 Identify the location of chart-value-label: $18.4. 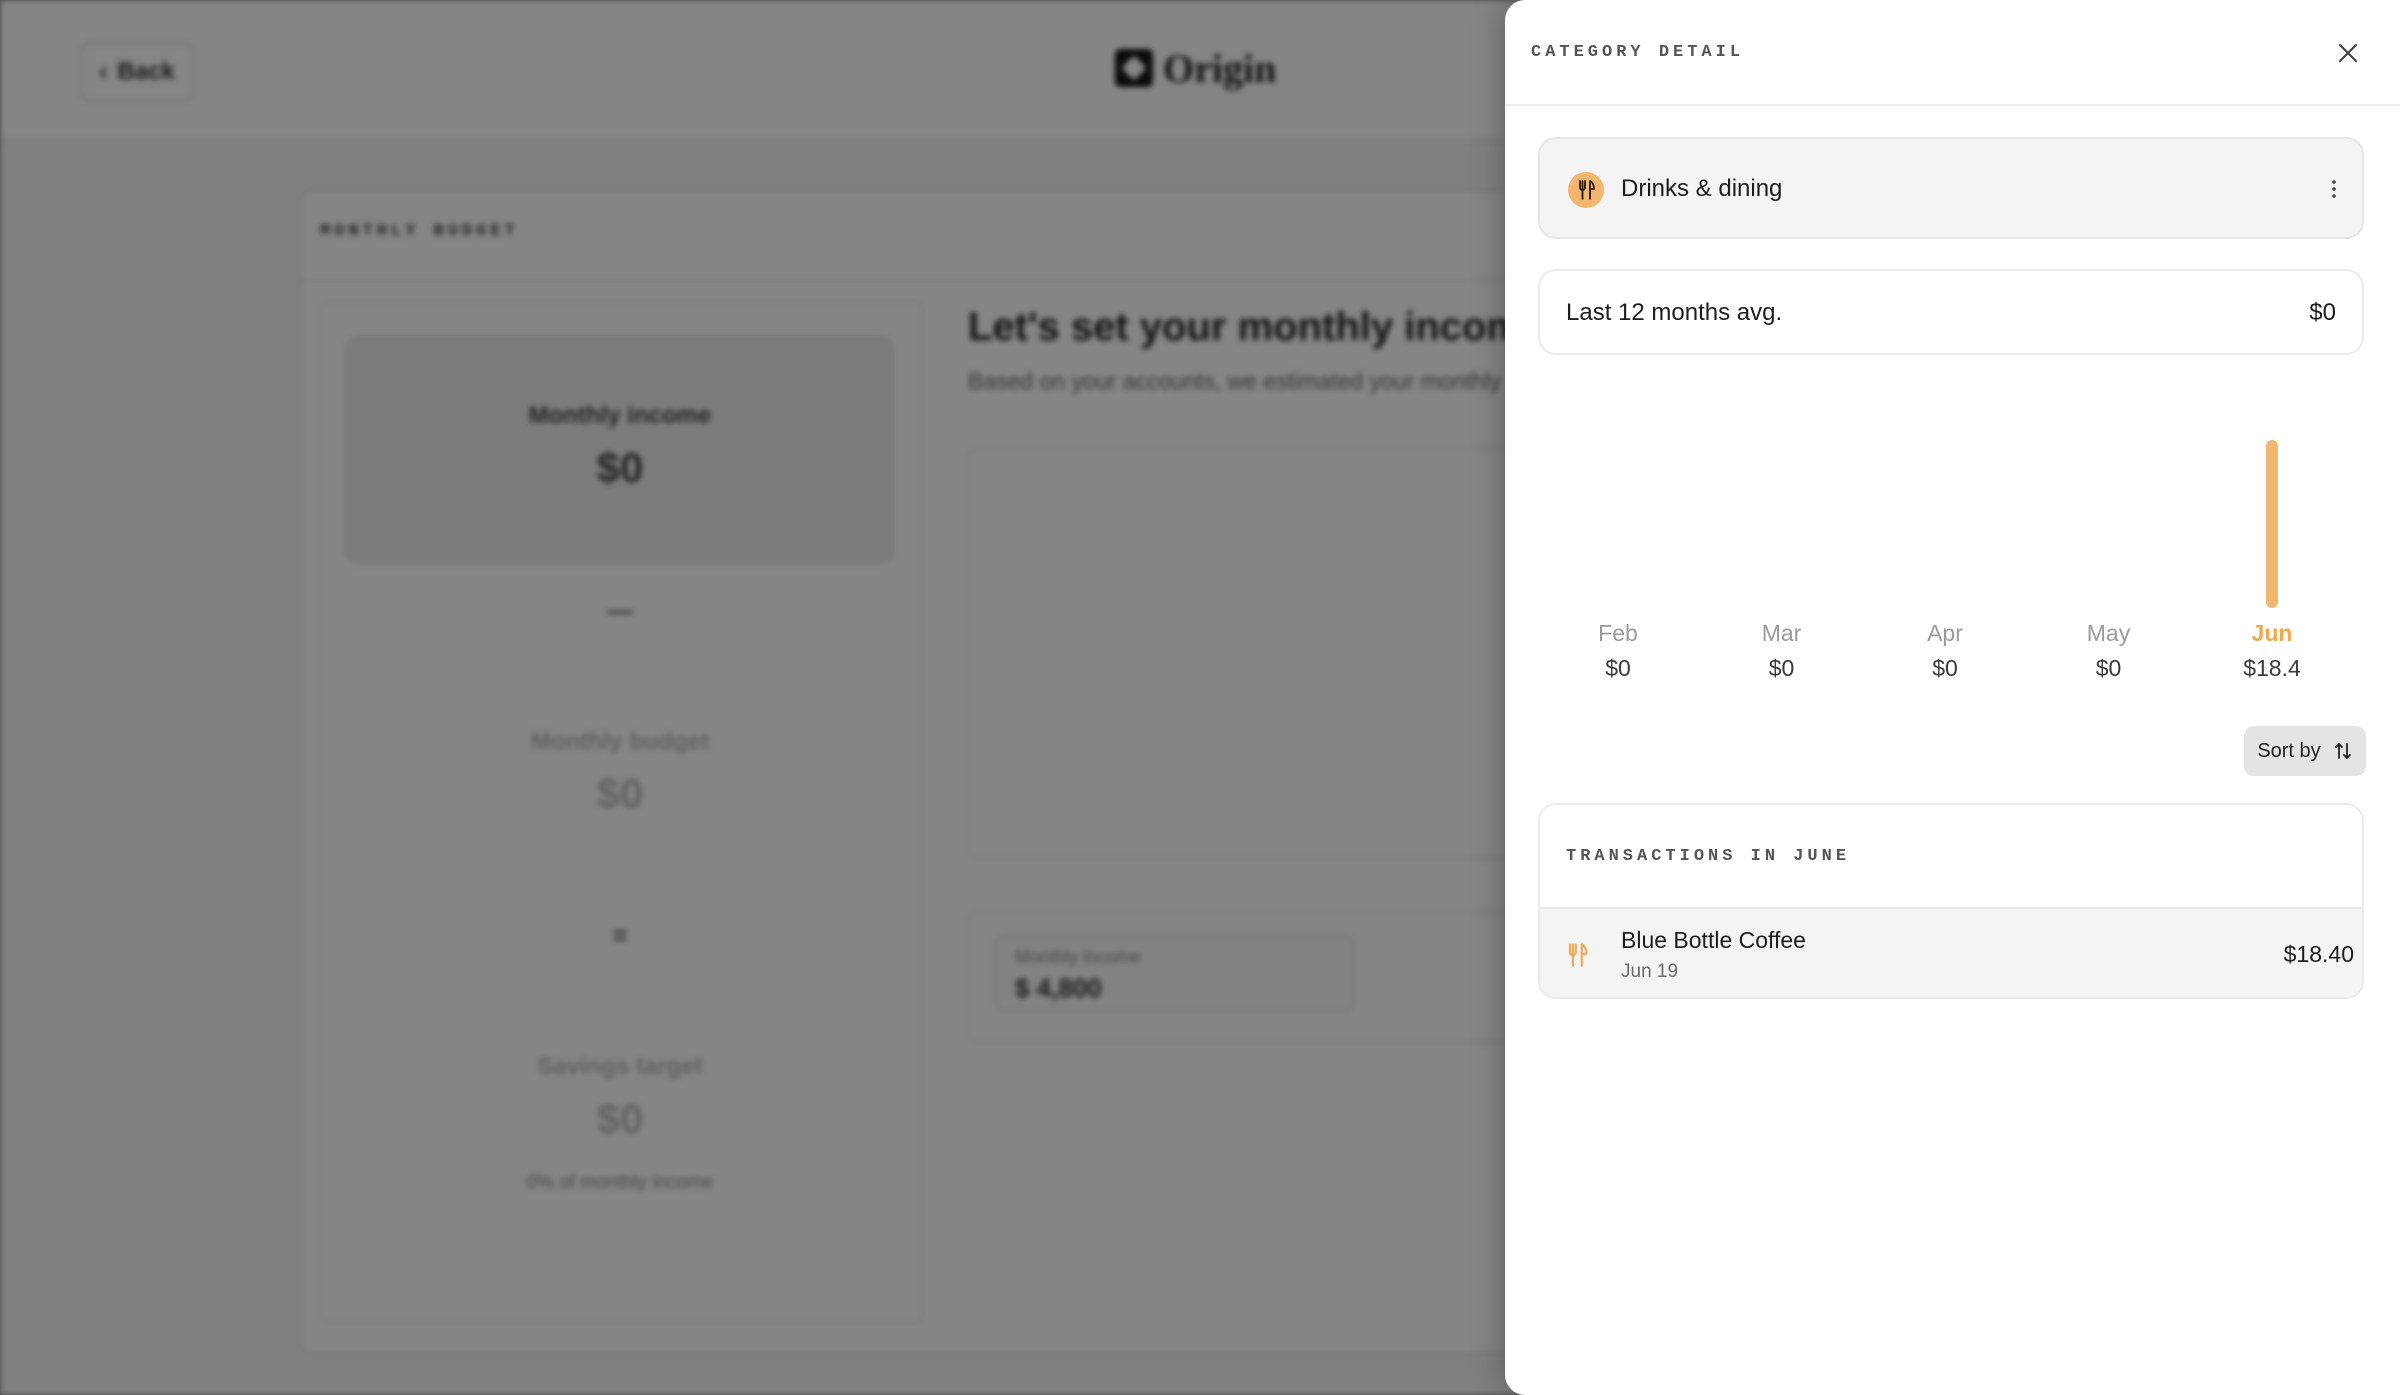
(2272, 668).